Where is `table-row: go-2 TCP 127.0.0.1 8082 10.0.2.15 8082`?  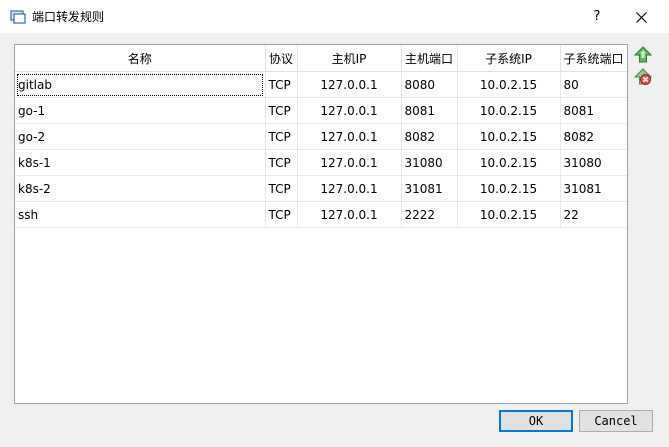 table-row: go-2 TCP 127.0.0.1 8082 10.0.2.15 8082 is located at coordinates (321, 136).